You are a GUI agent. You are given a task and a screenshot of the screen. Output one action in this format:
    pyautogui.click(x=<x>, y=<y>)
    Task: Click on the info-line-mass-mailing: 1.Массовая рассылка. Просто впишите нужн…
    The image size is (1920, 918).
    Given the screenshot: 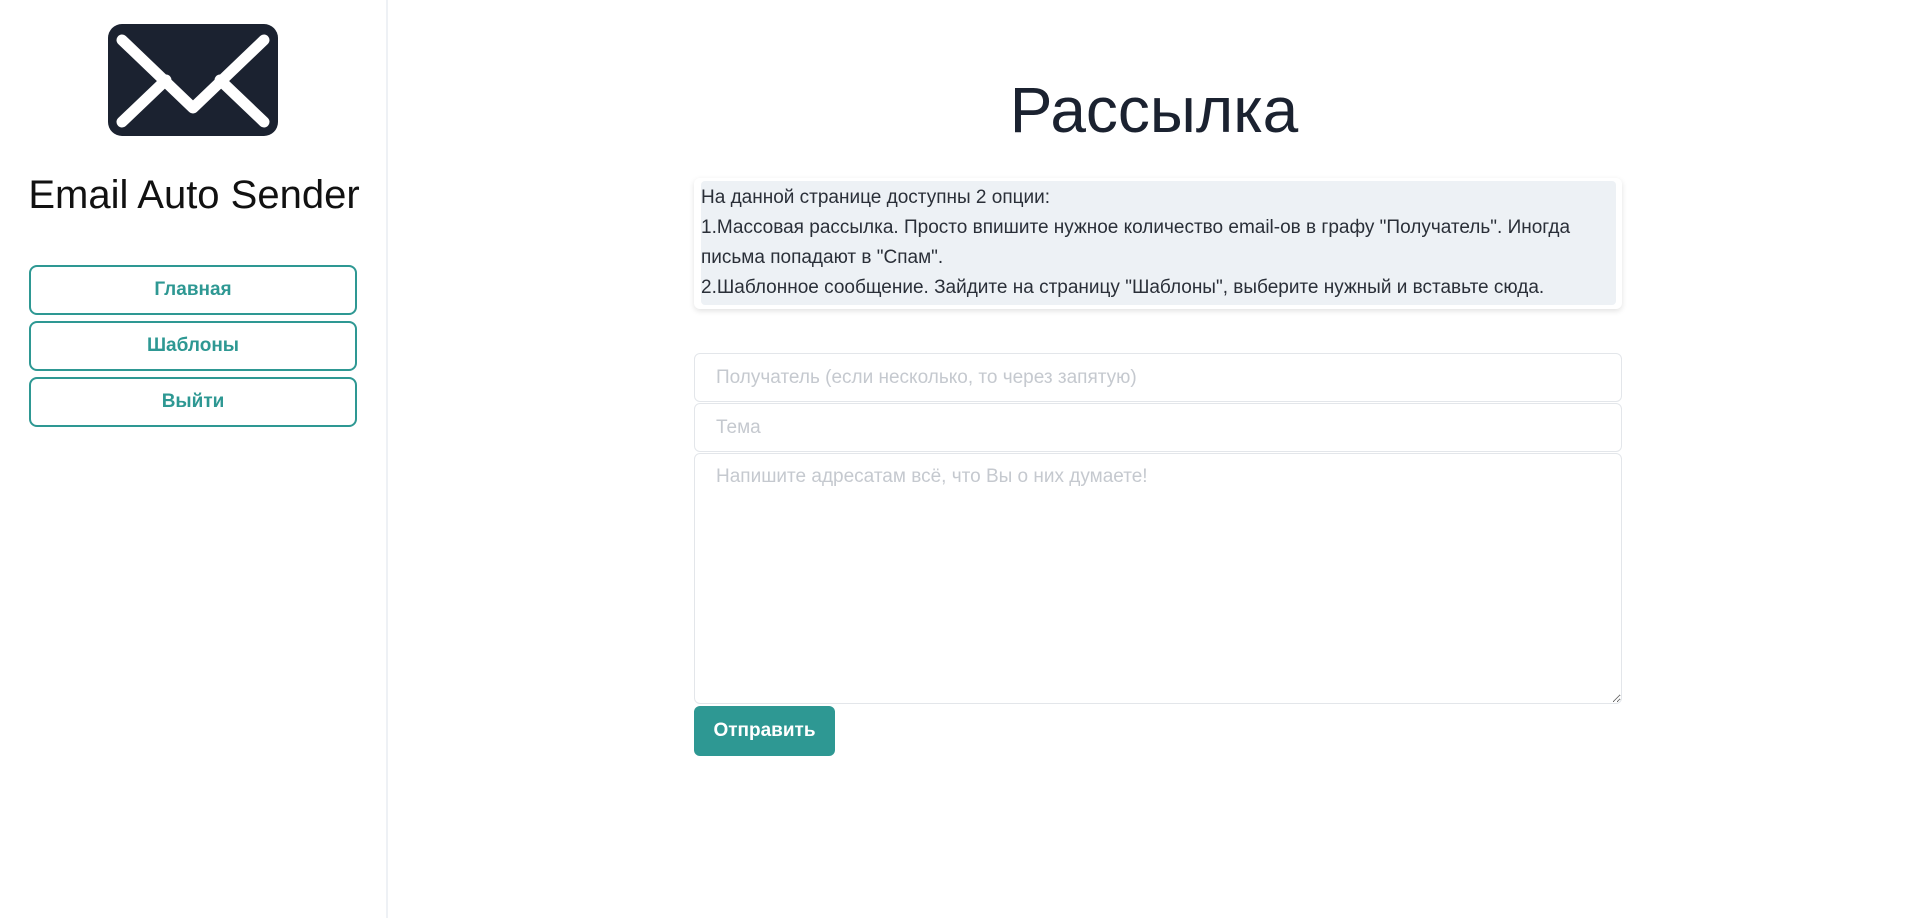 What is the action you would take?
    pyautogui.click(x=1136, y=242)
    